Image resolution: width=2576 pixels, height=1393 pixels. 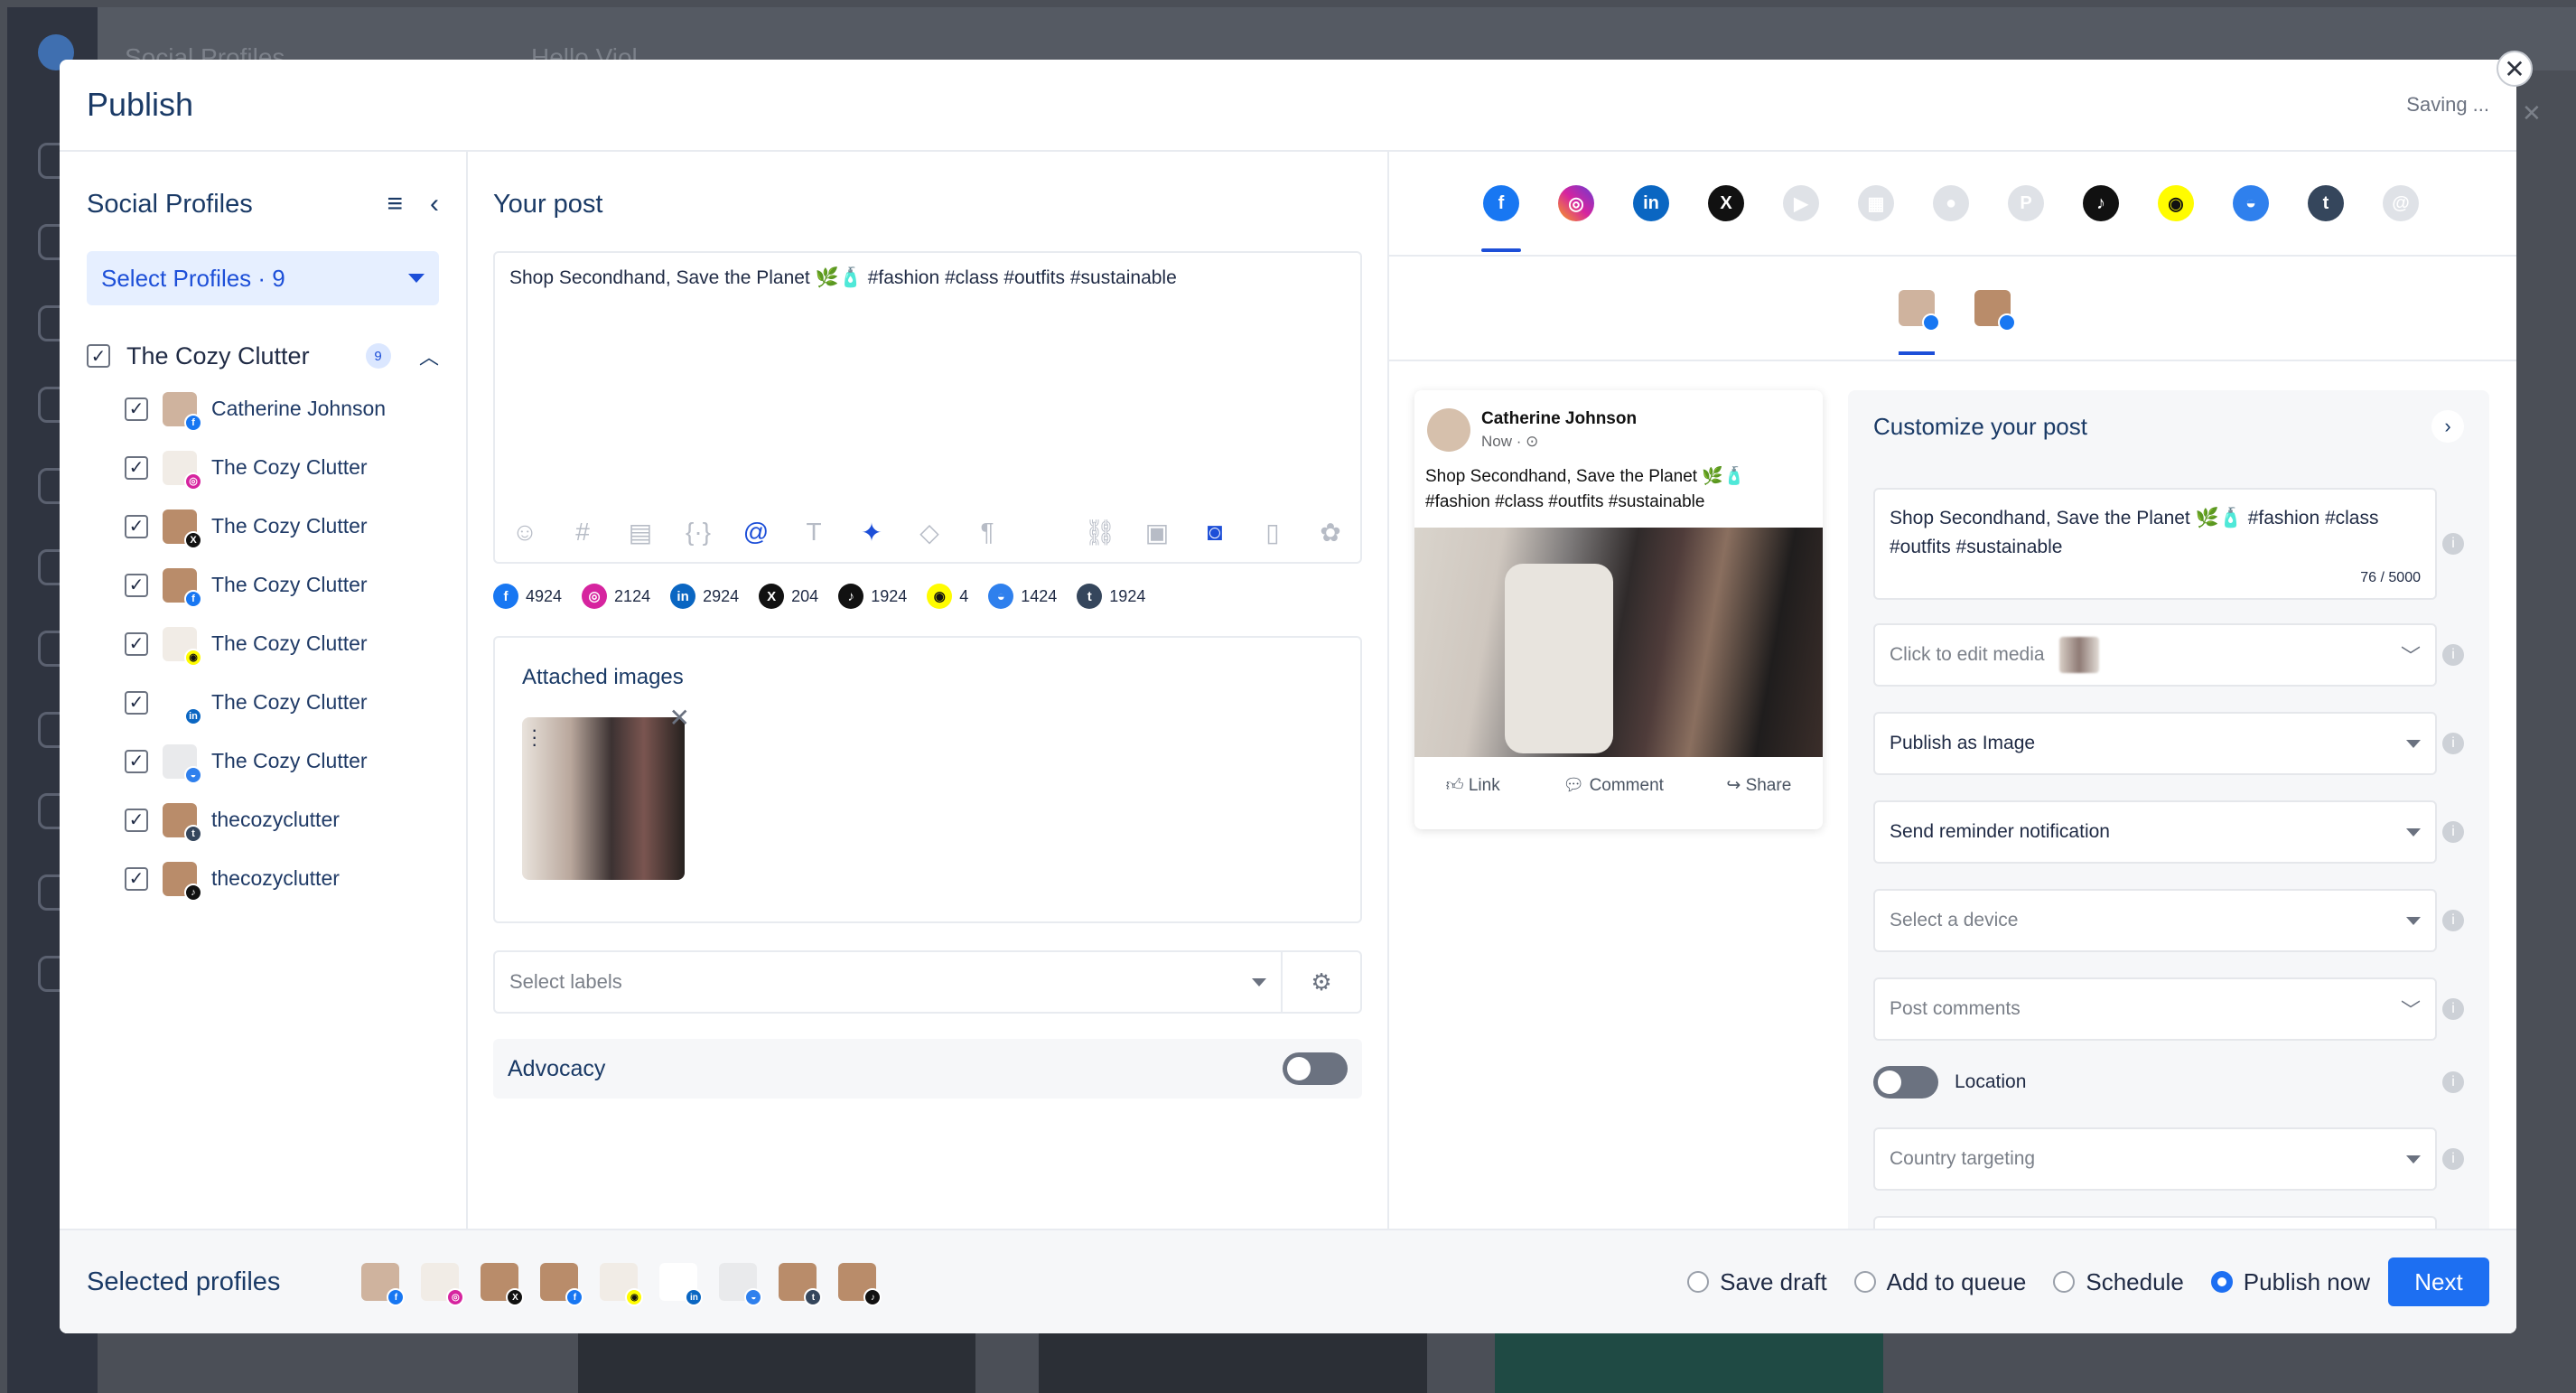 I want to click on reminder-dropdown: Send reminder notification, so click(x=2155, y=832).